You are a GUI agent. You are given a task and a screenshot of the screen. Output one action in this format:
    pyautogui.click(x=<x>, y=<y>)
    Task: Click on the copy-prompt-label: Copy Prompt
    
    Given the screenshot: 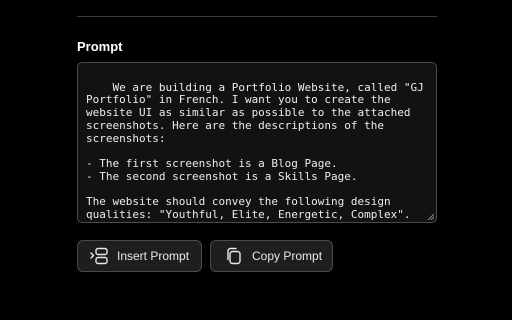 What is the action you would take?
    pyautogui.click(x=287, y=256)
    